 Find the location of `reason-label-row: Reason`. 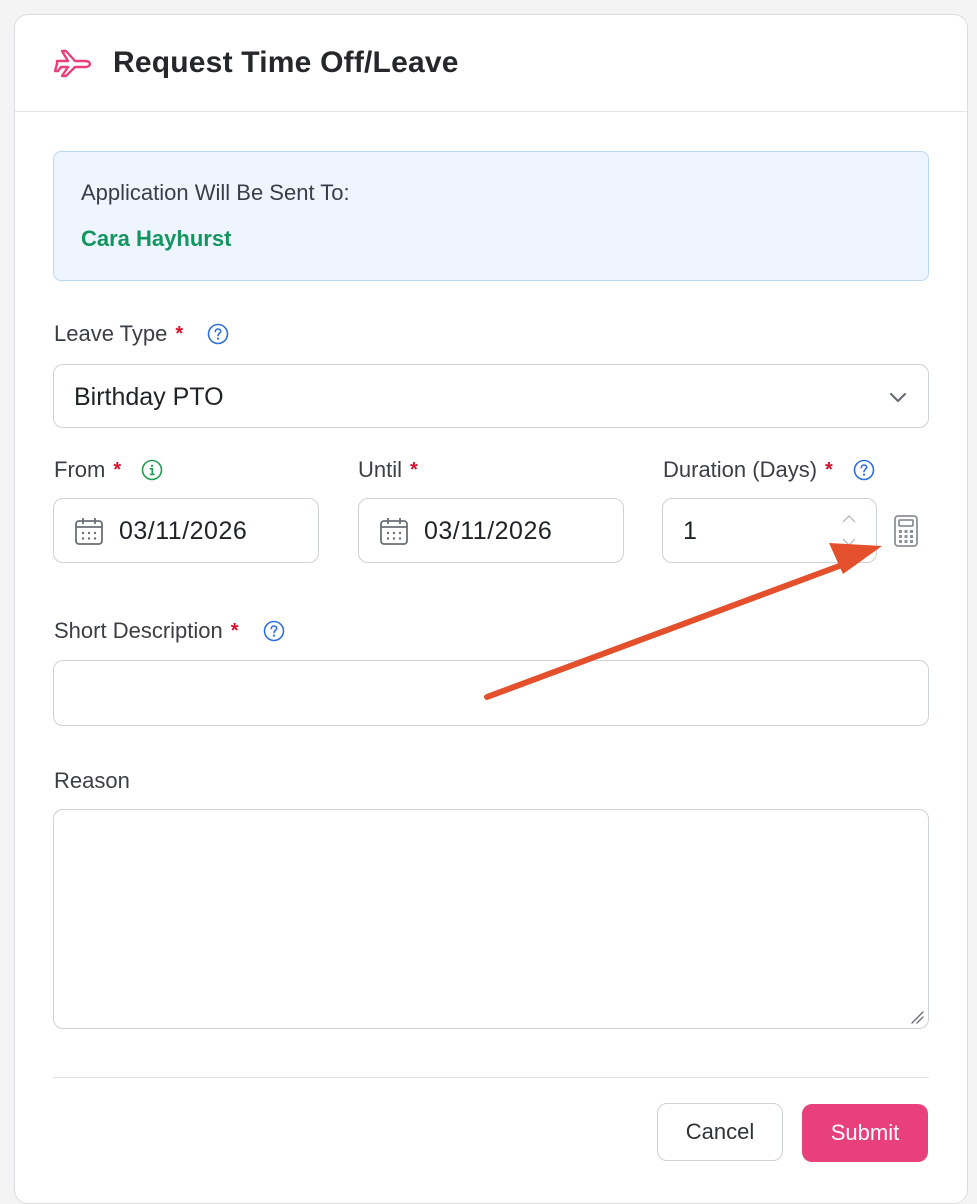

reason-label-row: Reason is located at coordinates (92, 781).